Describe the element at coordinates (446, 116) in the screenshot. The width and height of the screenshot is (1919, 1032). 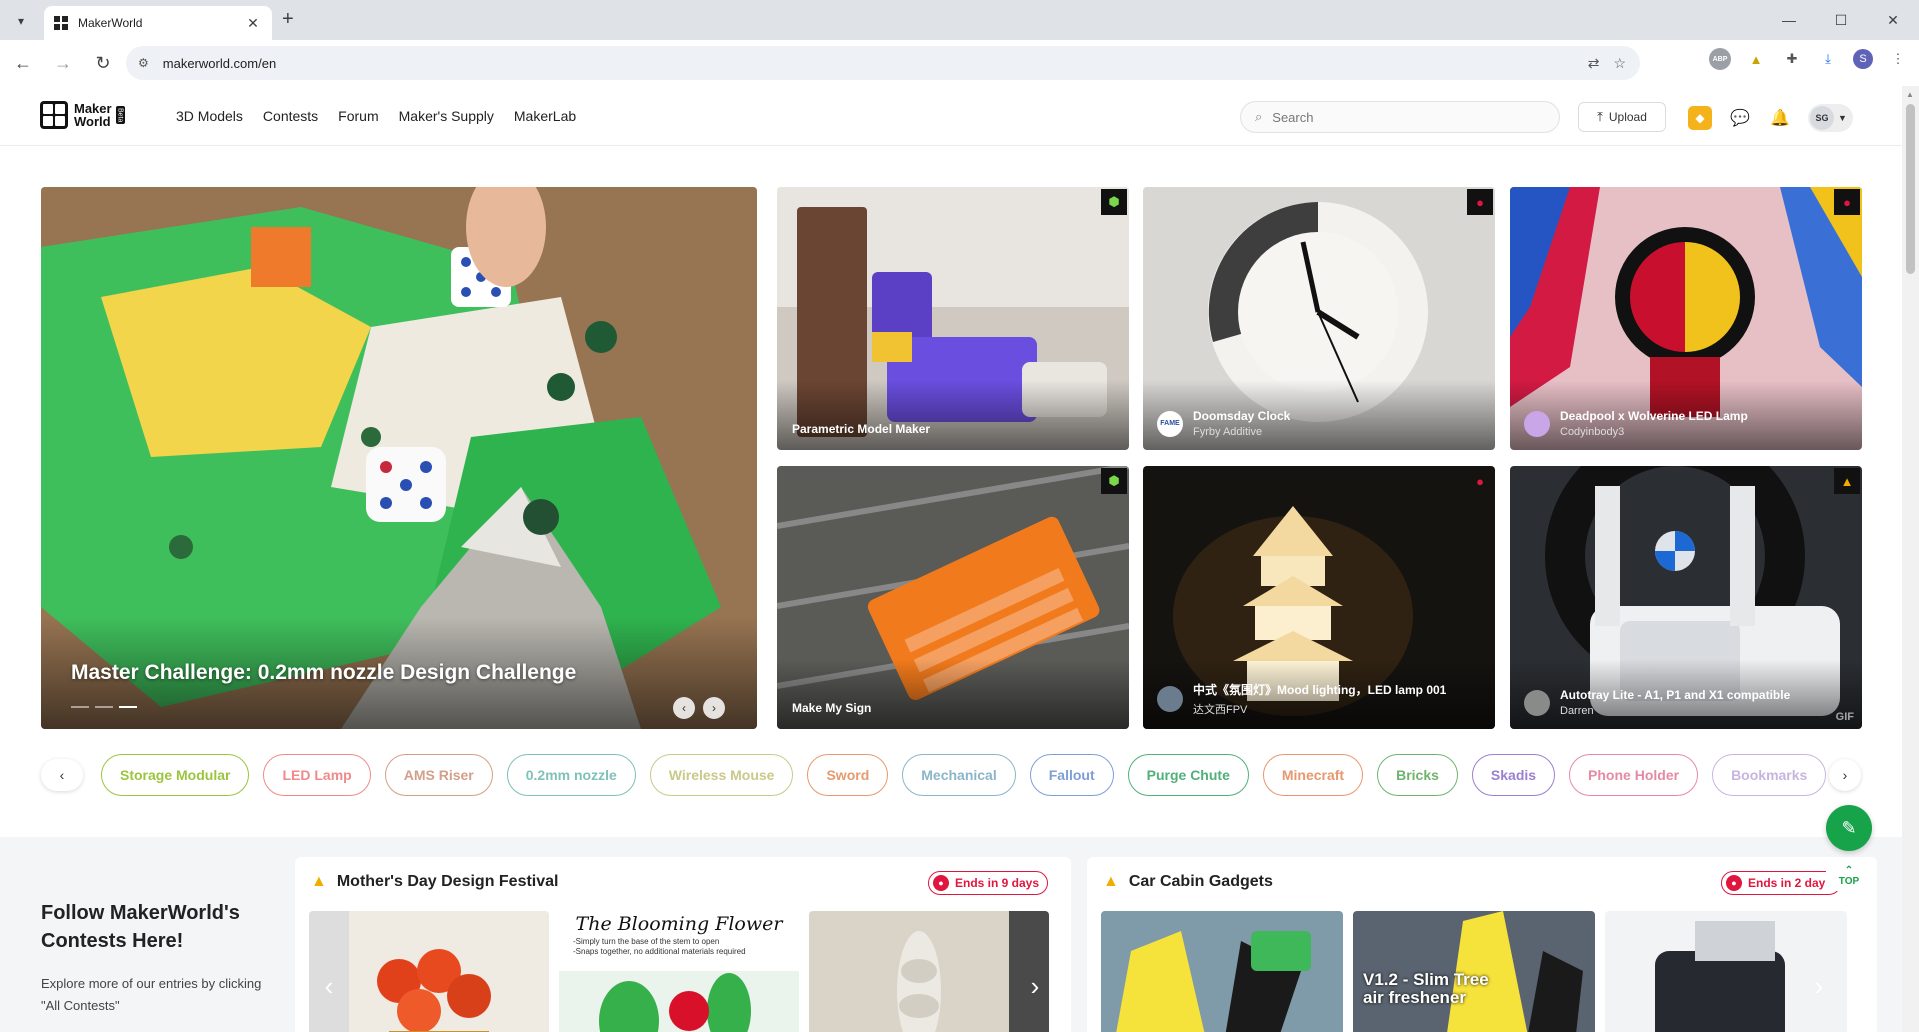
I see `nav-makers-supply: Maker's Supply` at that location.